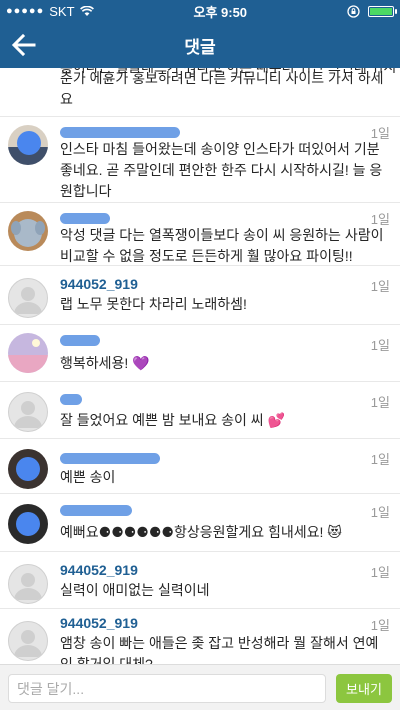  Describe the element at coordinates (24, 45) in the screenshot. I see `back-arrow-icon` at that location.